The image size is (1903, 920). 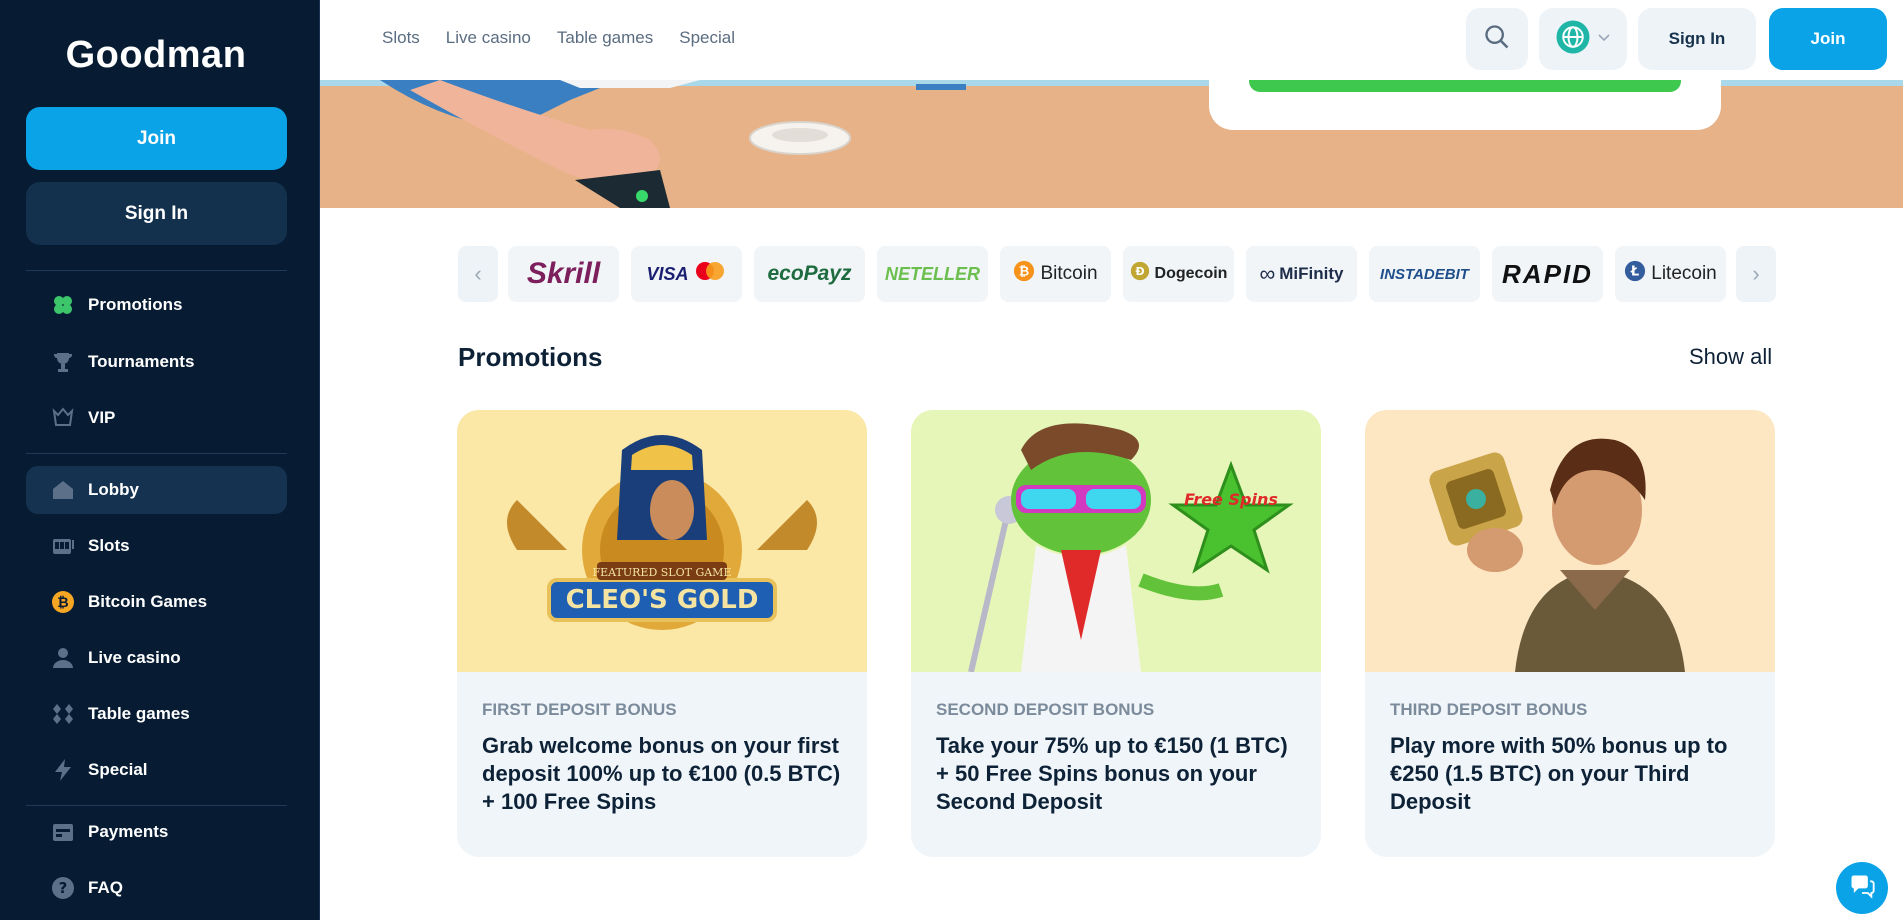 I want to click on sidebar-item-label: Slots, so click(x=109, y=545).